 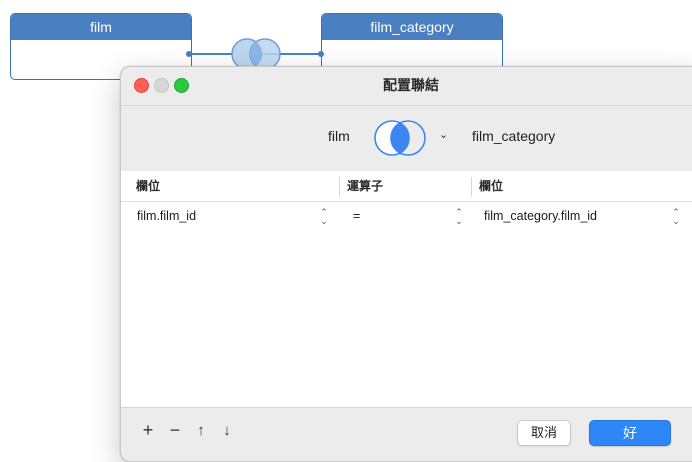 I want to click on cancel-button: 取消, so click(x=544, y=433).